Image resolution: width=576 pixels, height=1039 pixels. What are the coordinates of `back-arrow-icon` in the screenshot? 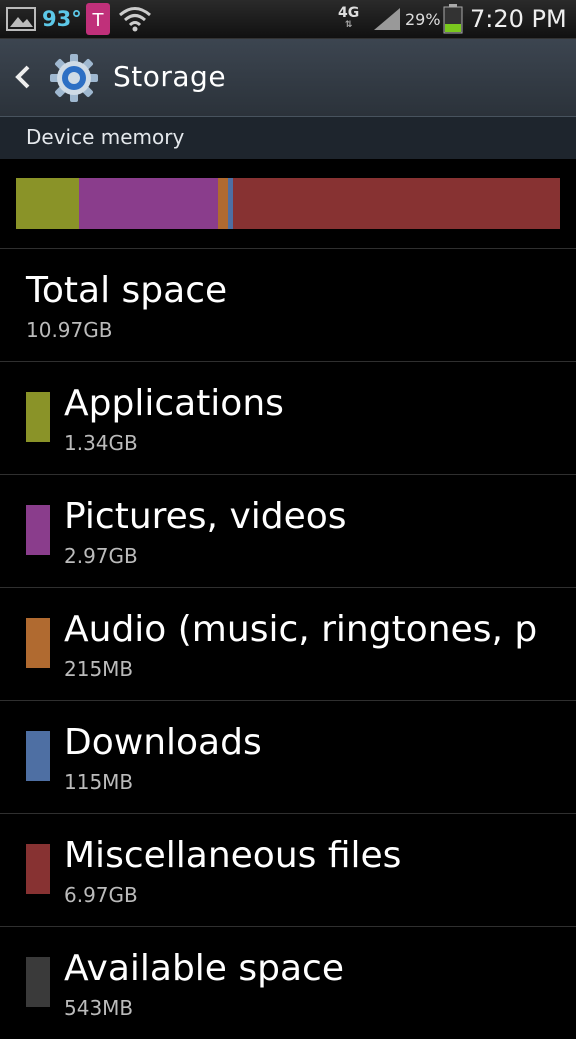 It's located at (24, 77).